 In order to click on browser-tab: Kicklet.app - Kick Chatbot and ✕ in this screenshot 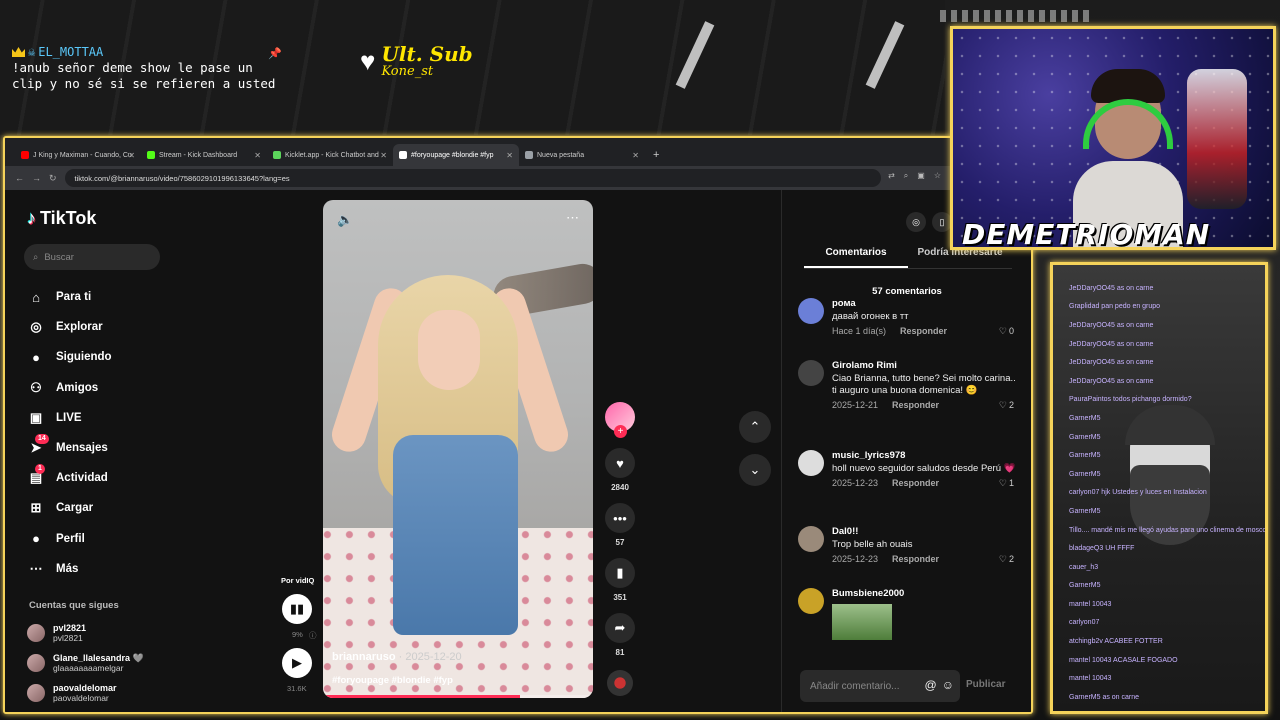, I will do `click(330, 155)`.